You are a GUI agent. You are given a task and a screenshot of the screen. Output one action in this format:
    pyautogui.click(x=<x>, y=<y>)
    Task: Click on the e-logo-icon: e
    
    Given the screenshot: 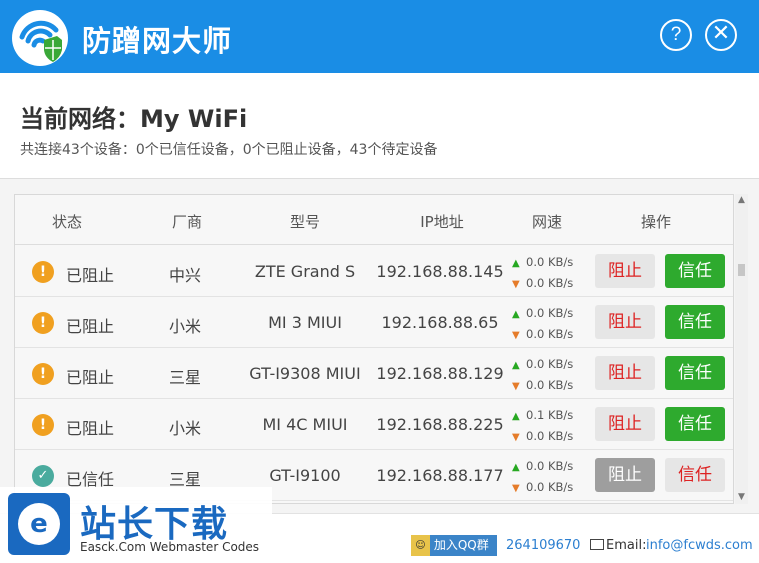 What is the action you would take?
    pyautogui.click(x=39, y=524)
    